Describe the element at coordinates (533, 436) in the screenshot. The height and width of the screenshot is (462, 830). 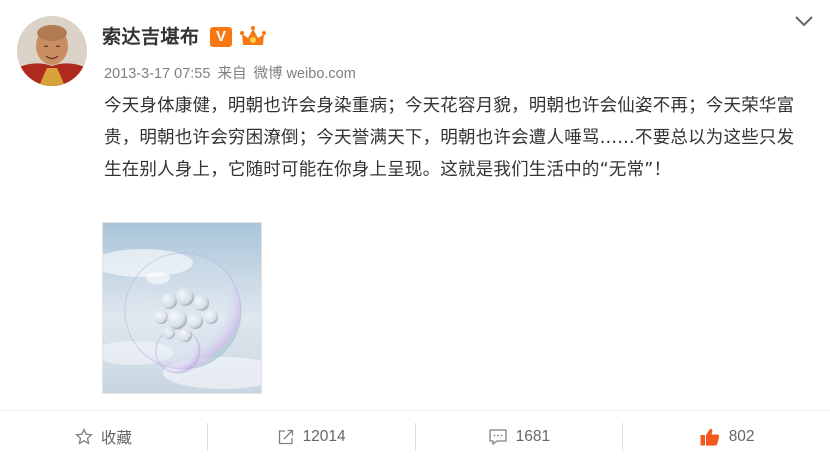
I see `comment-count: 1681` at that location.